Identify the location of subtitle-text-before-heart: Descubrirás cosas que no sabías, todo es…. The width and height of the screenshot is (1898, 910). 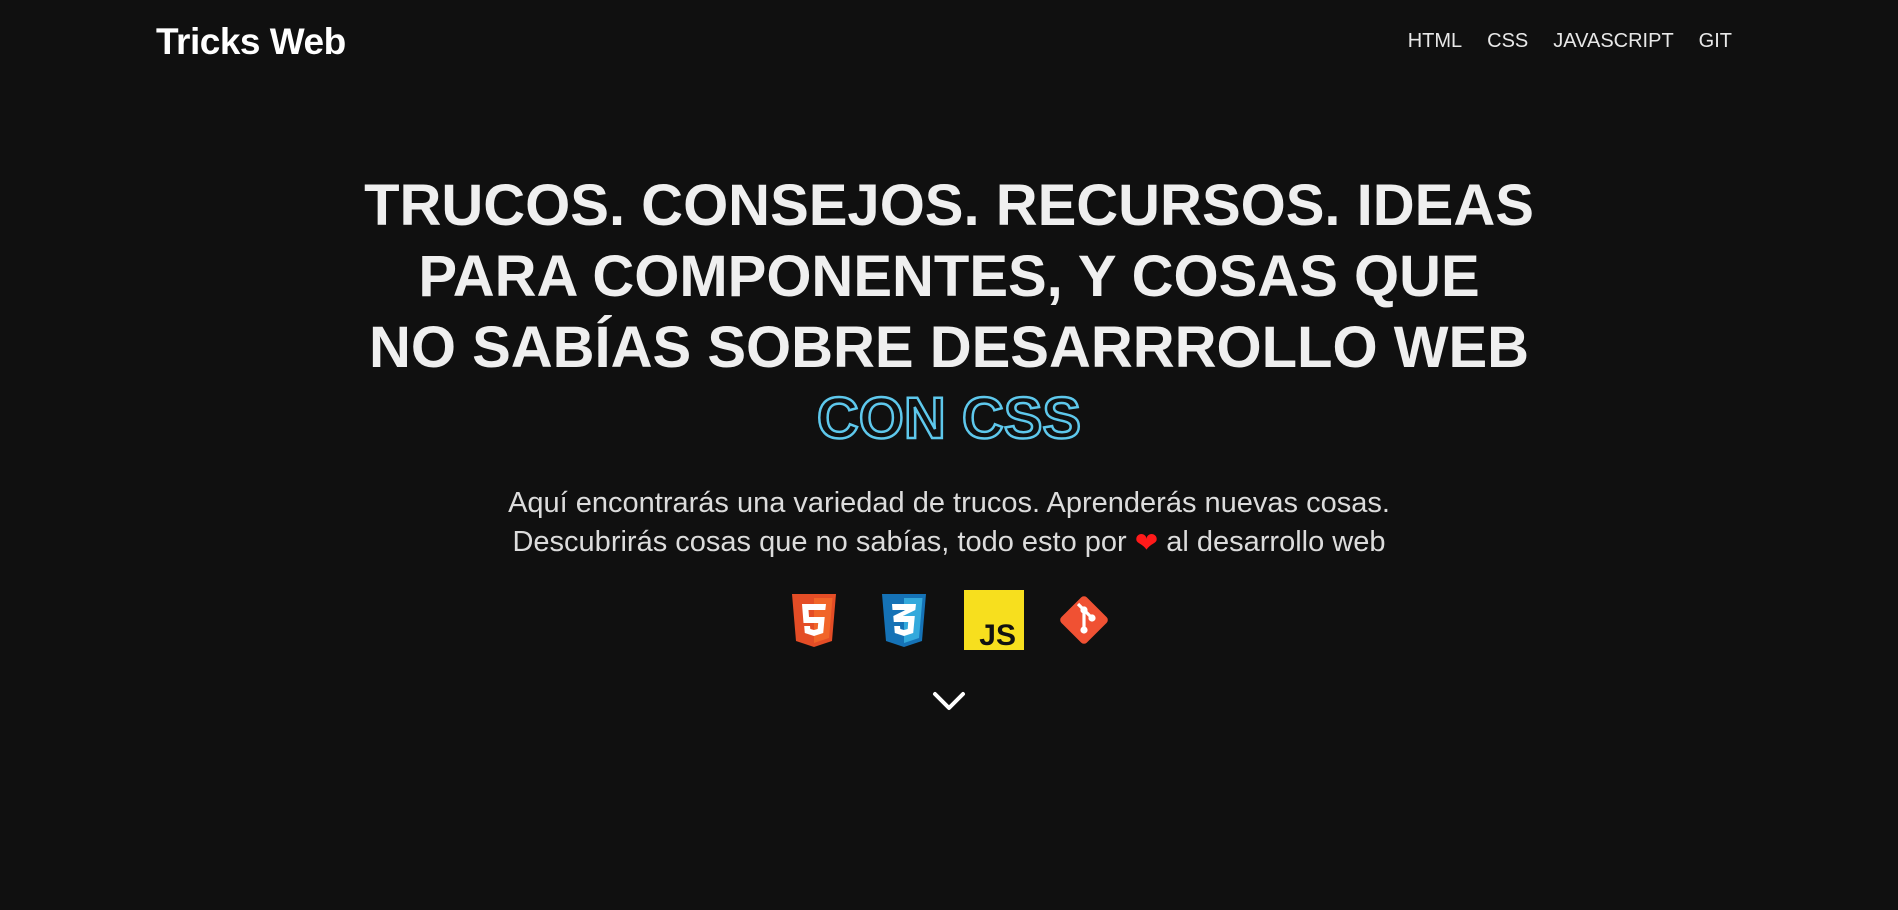
(819, 542).